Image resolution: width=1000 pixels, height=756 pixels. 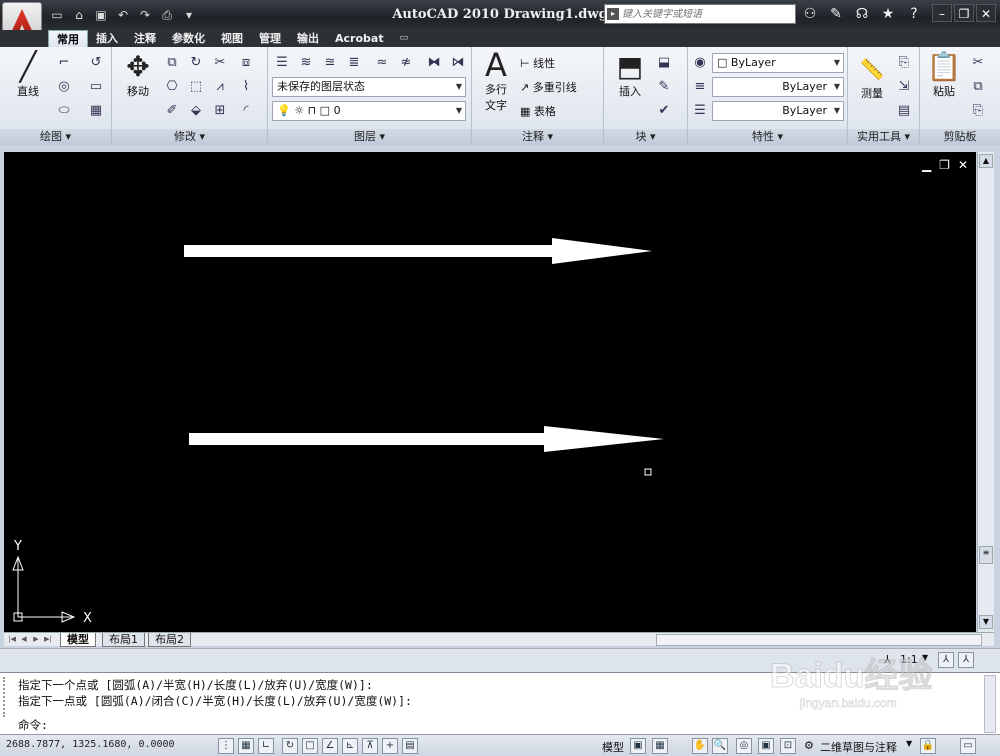 I want to click on layer-state-dropdown: 未保存的图层状态 ▼, so click(x=369, y=87).